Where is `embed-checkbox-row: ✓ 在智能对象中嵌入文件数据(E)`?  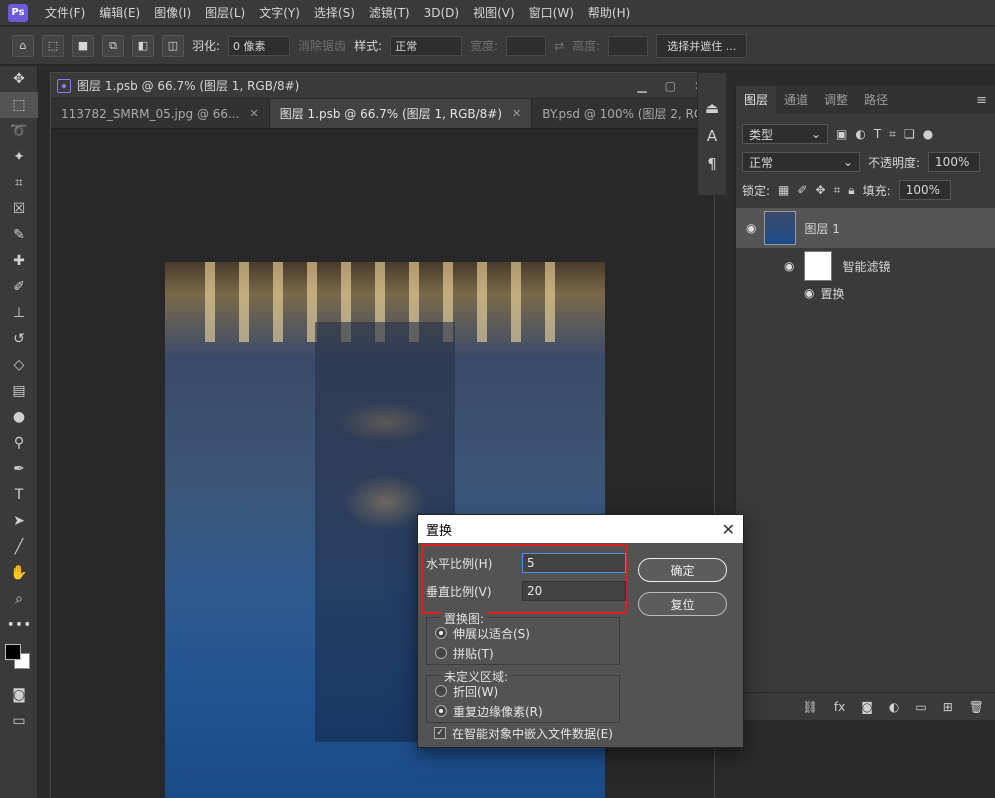 embed-checkbox-row: ✓ 在智能对象中嵌入文件数据(E) is located at coordinates (519, 733).